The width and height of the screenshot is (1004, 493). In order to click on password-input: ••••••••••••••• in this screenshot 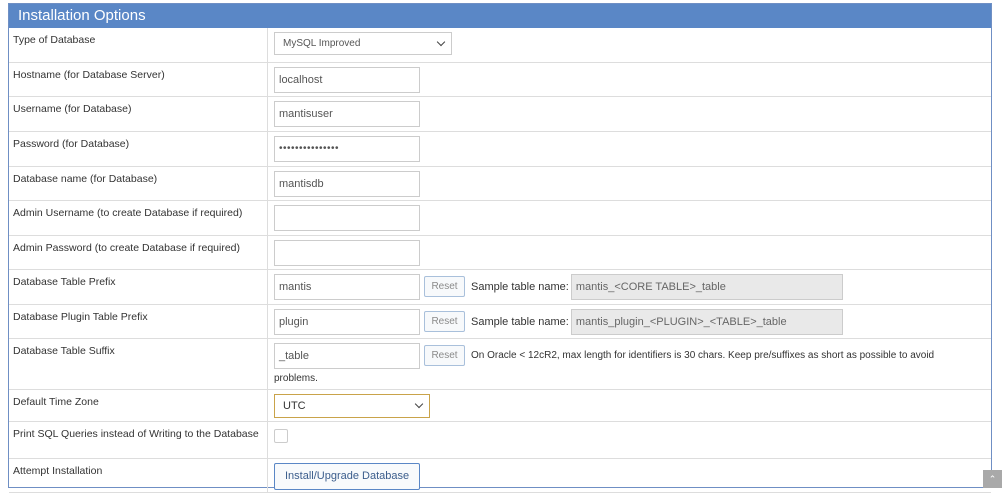, I will do `click(347, 148)`.